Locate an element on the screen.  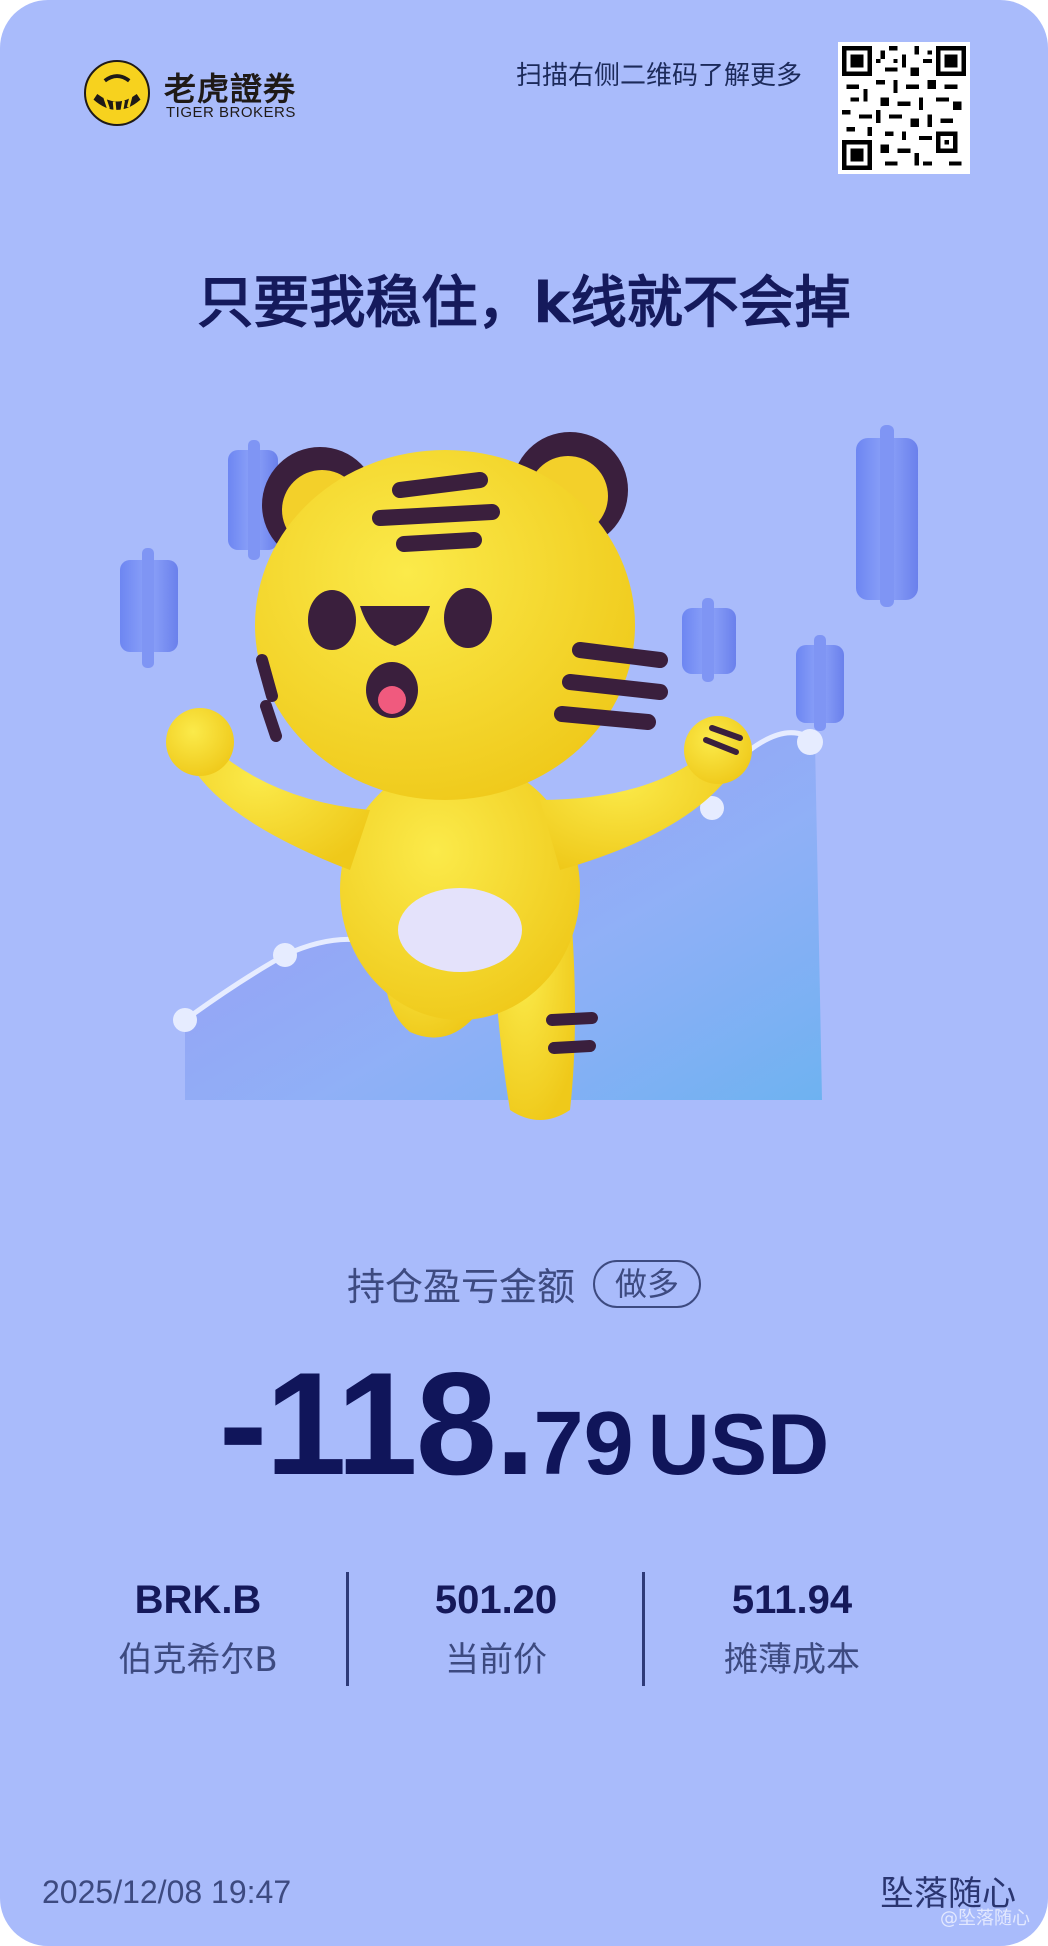
scan-qr-hint: 扫描右侧二维码了解更多 is located at coordinates (658, 76).